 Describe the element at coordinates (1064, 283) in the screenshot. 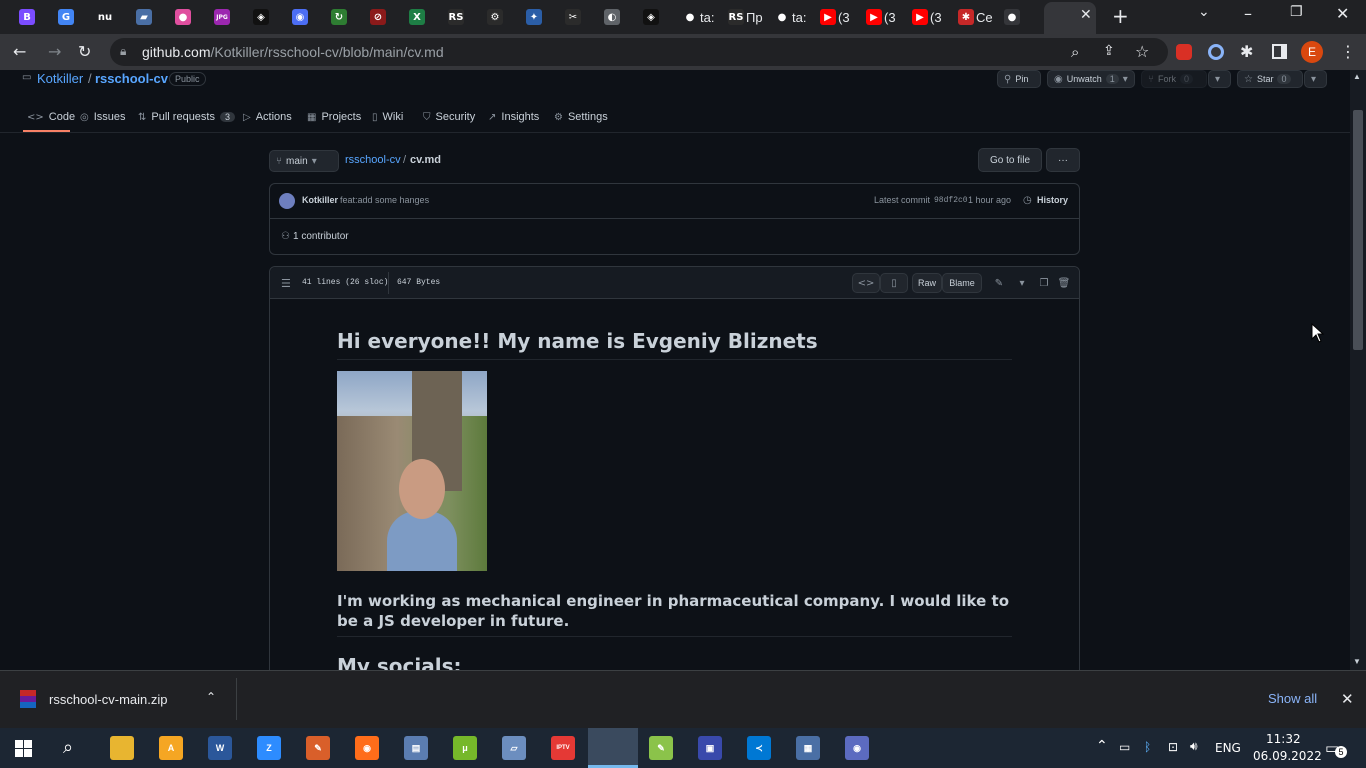

I see `delete-button: 🗑︎` at that location.